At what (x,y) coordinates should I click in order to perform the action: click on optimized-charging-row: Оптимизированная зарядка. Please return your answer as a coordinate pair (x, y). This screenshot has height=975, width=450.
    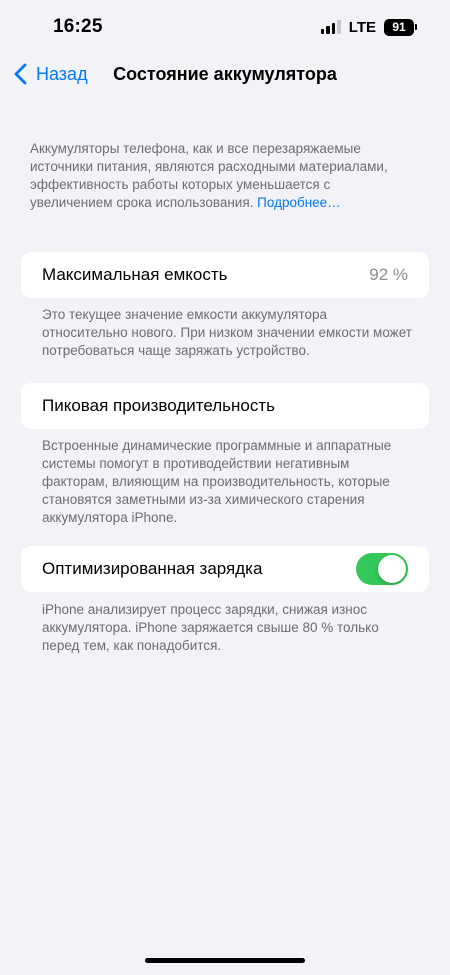
    Looking at the image, I should click on (225, 569).